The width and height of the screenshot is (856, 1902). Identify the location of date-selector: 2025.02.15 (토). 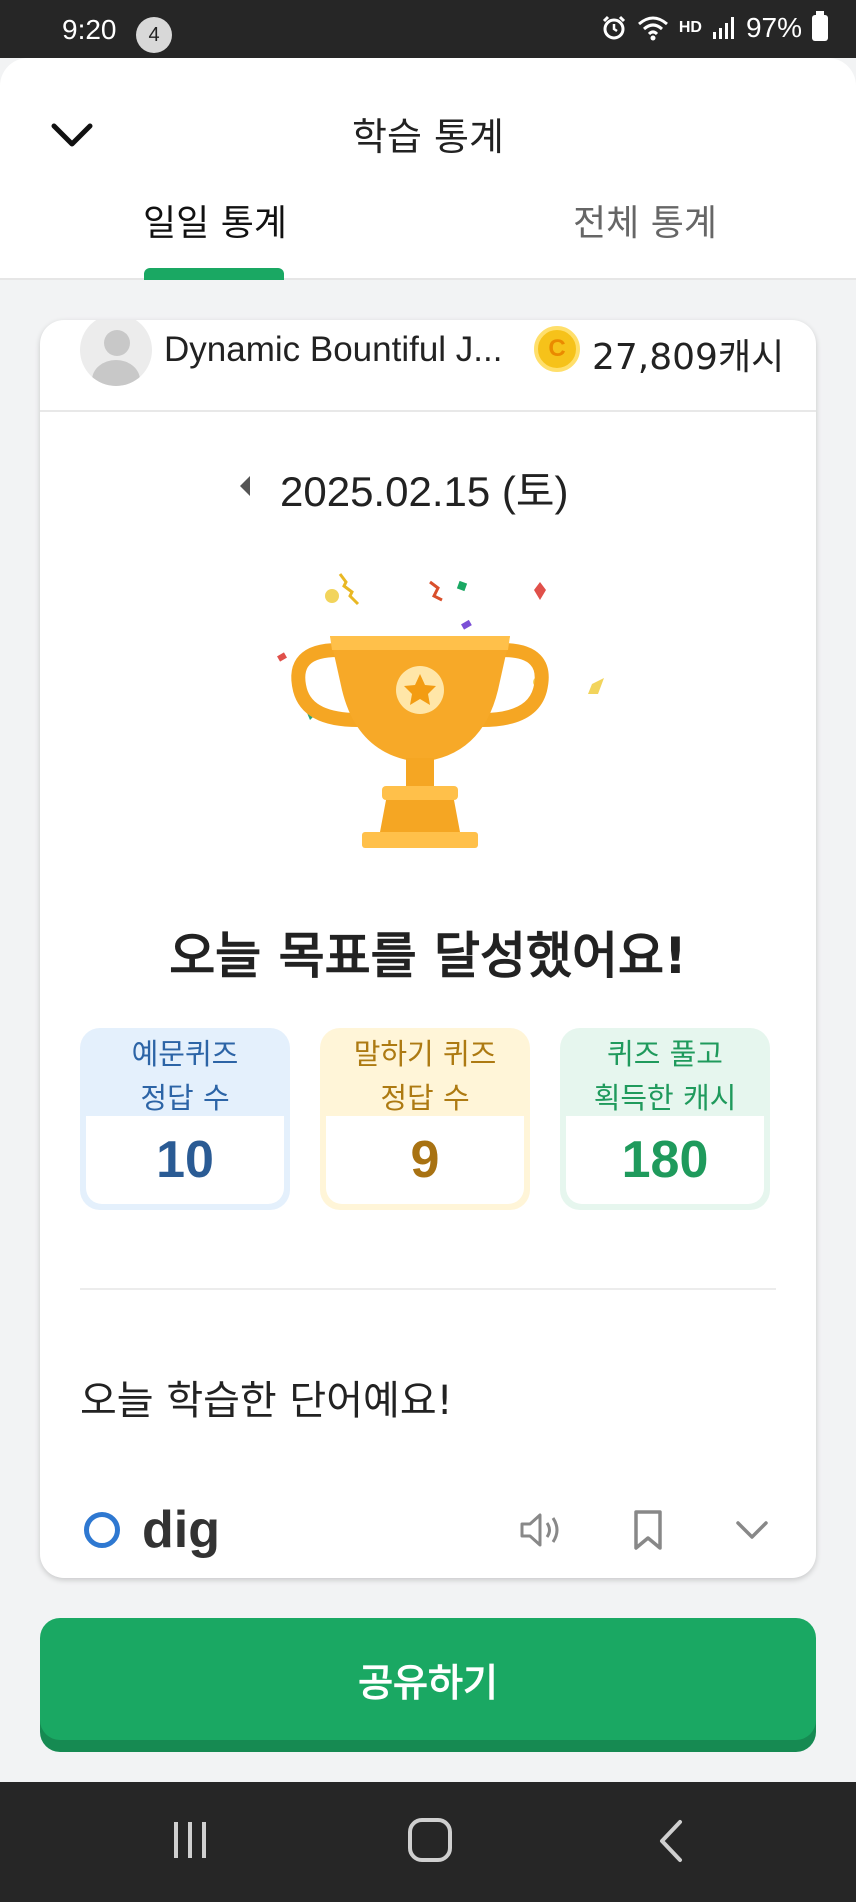
(428, 488).